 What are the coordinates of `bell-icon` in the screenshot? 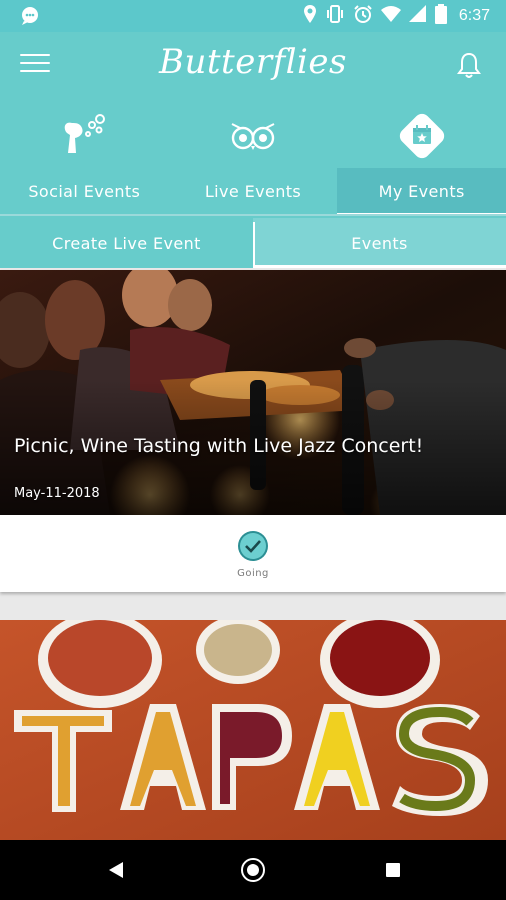 It's located at (469, 65).